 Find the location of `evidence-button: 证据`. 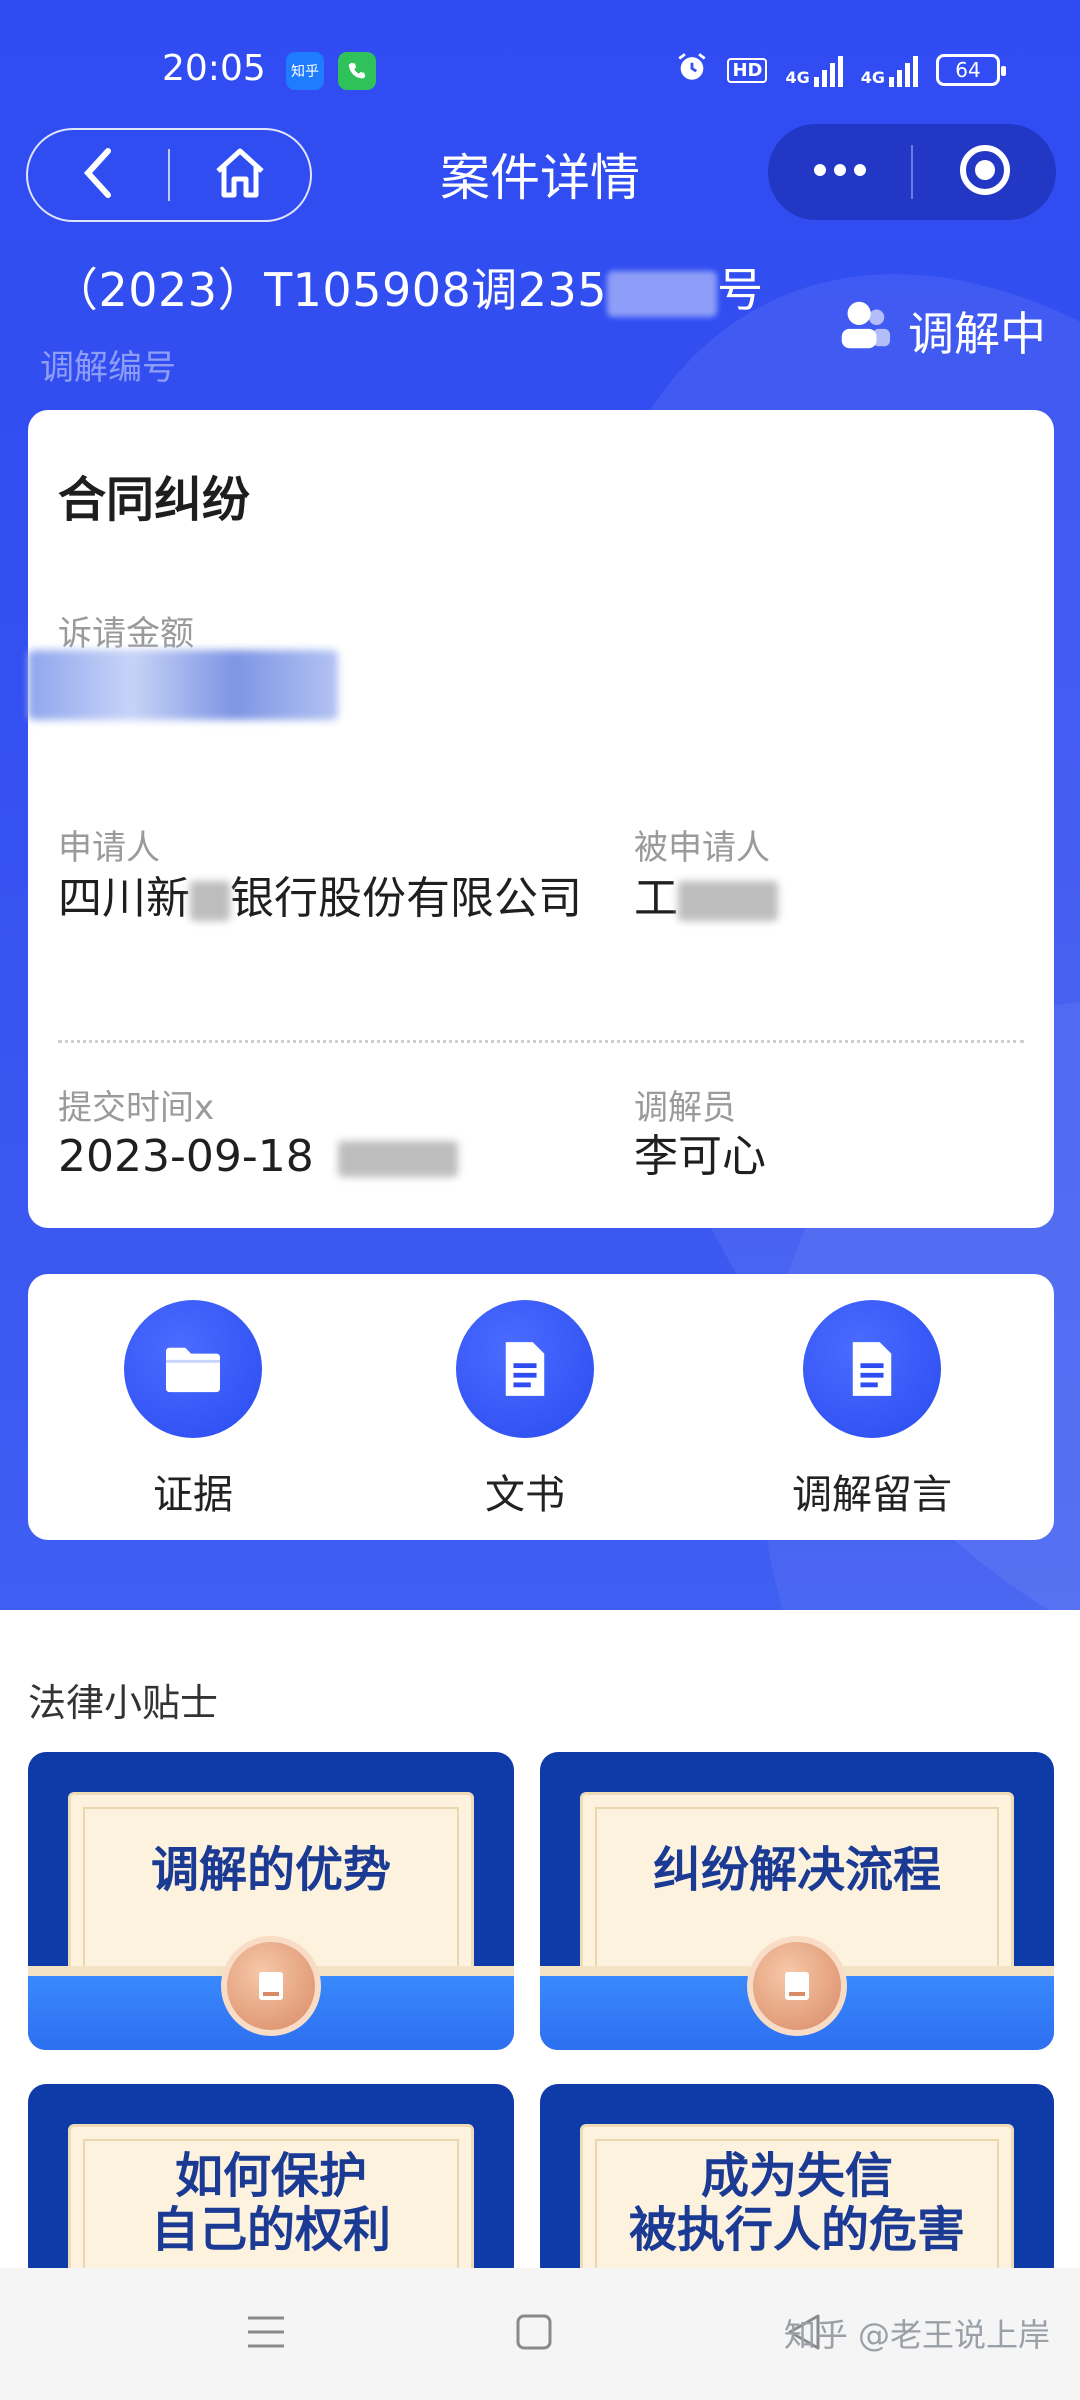

evidence-button: 证据 is located at coordinates (193, 1410).